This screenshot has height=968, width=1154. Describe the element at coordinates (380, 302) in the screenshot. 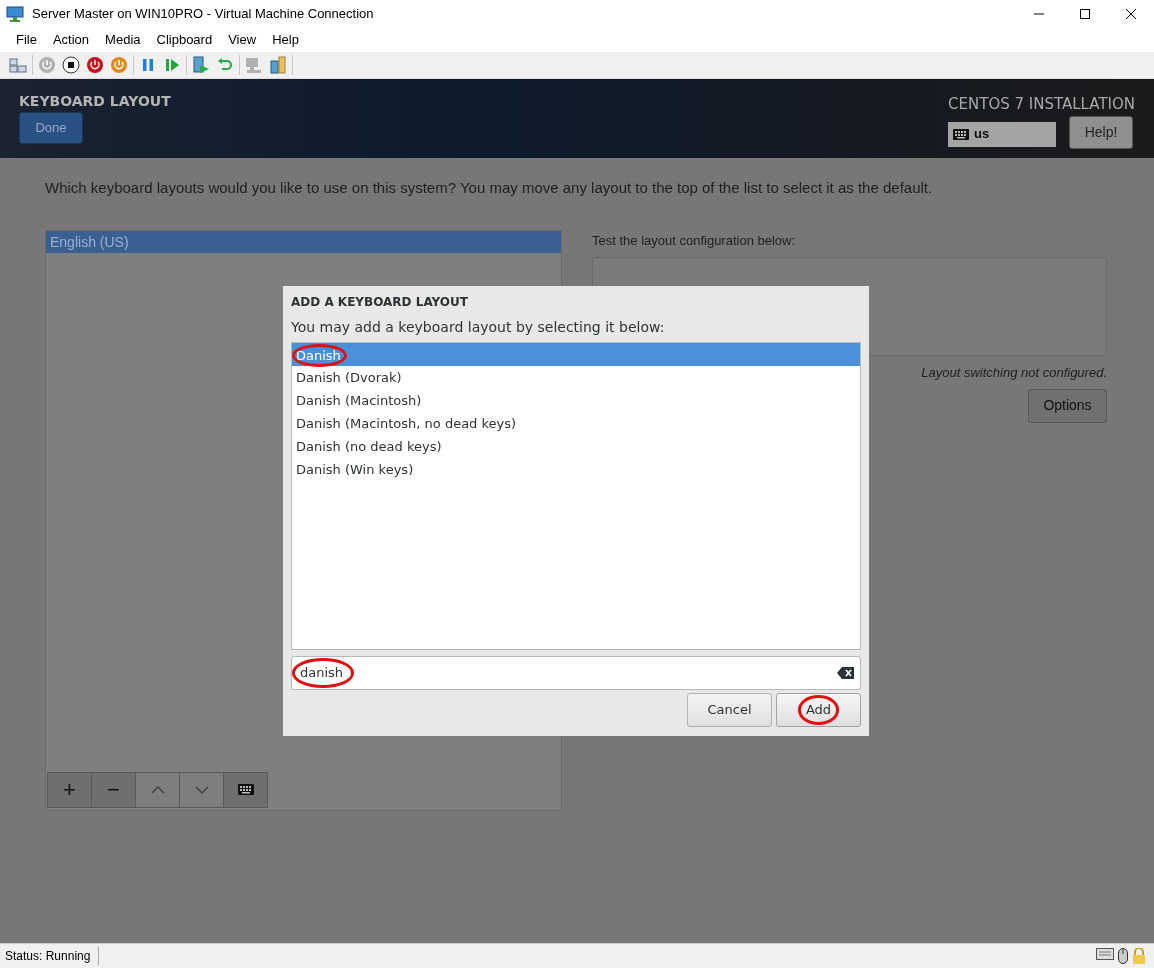

I see `dialog-title: ADD A KEYBOARD LAYOUT` at that location.